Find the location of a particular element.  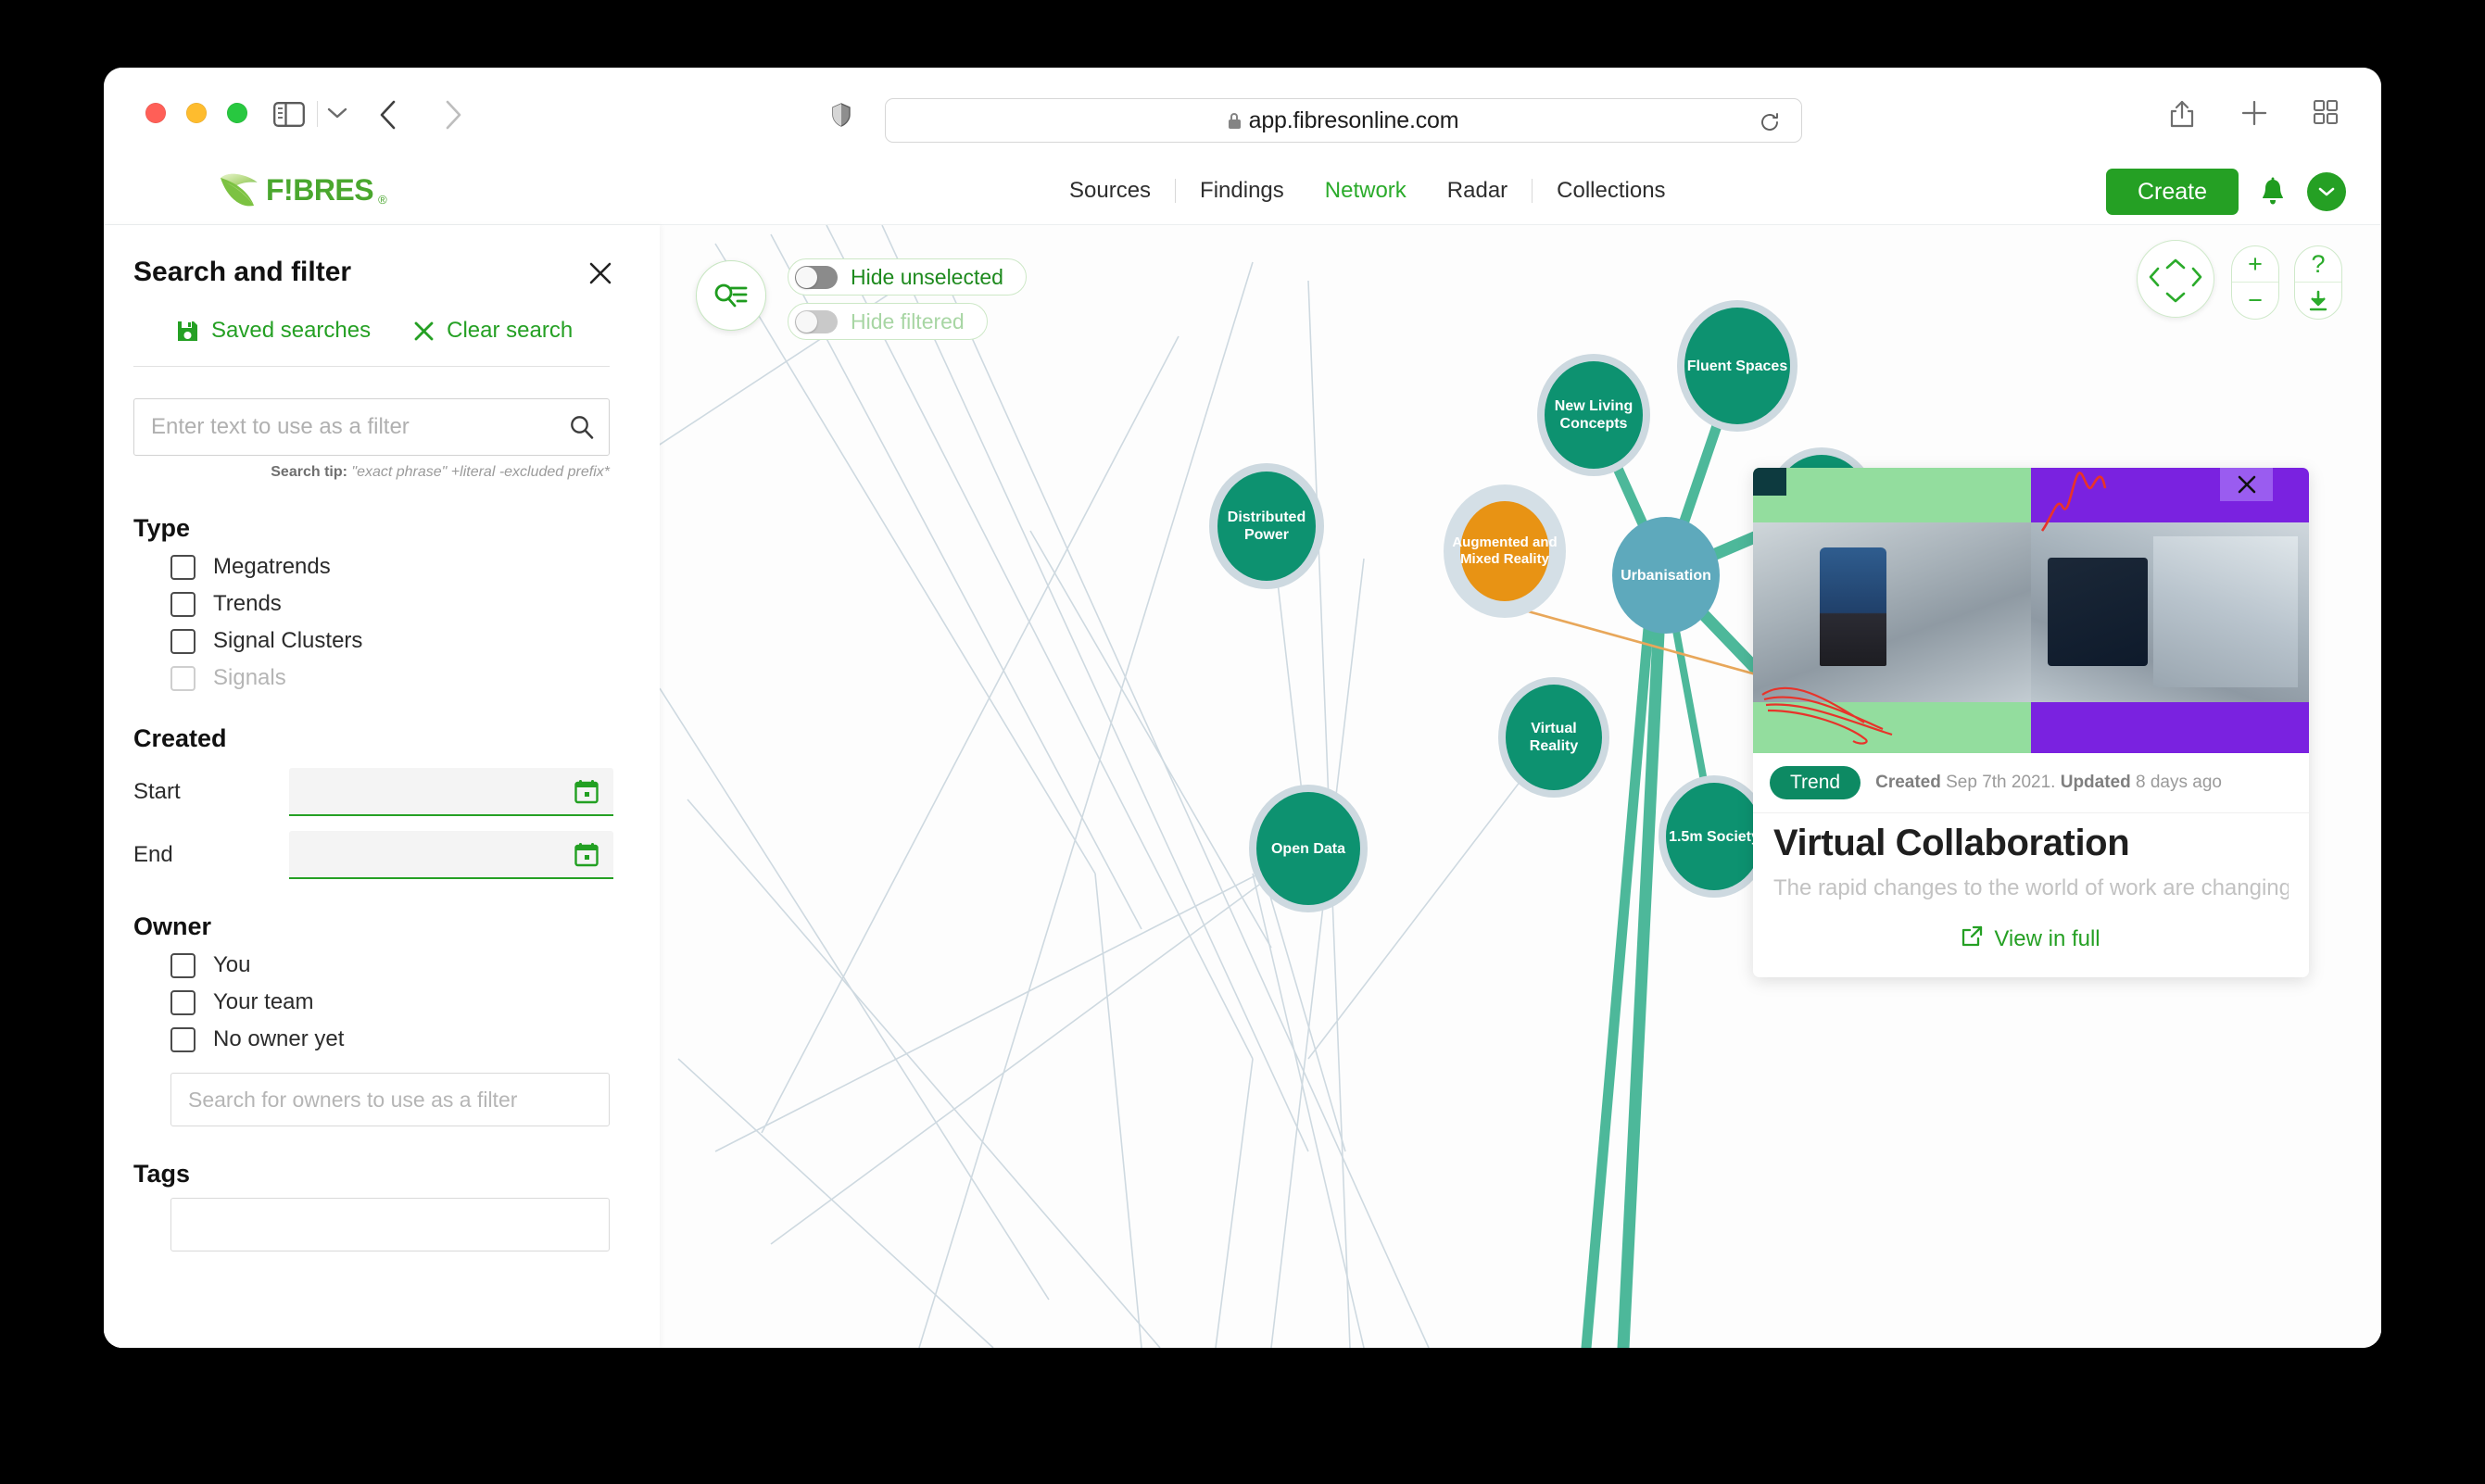

close-window-button is located at coordinates (155, 113).